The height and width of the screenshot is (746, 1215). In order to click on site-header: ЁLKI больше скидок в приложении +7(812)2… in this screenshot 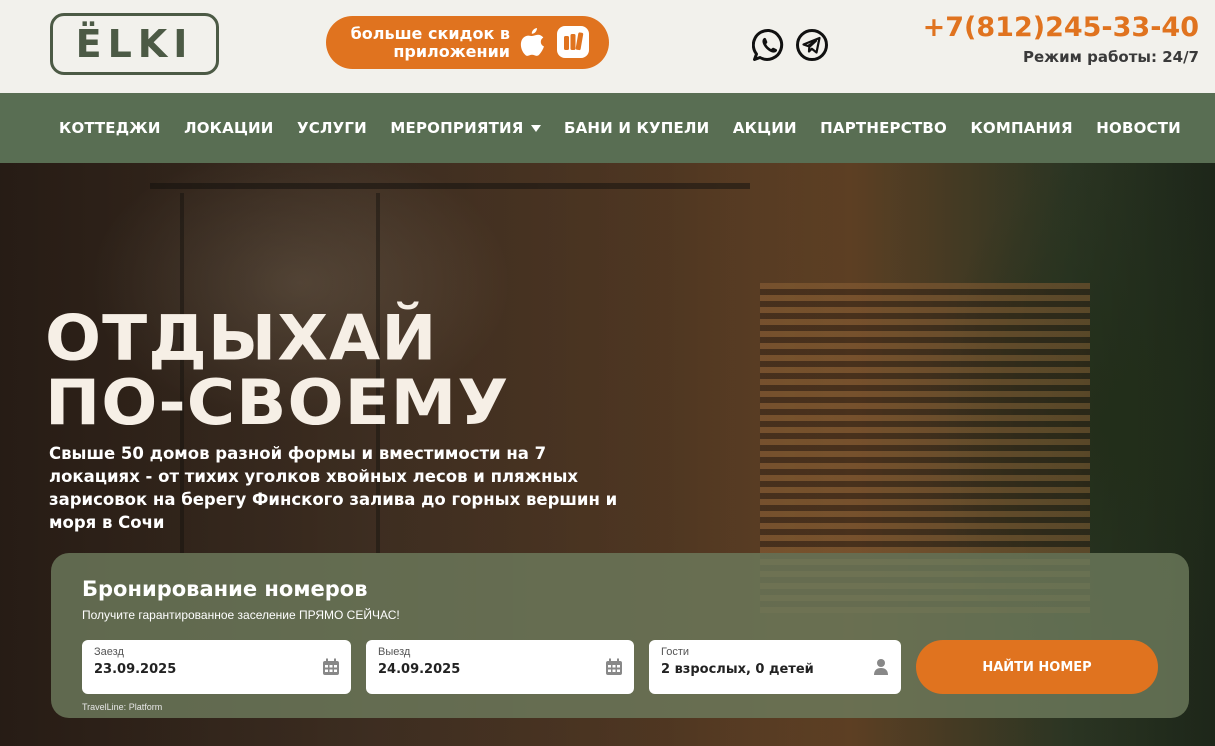, I will do `click(607, 46)`.